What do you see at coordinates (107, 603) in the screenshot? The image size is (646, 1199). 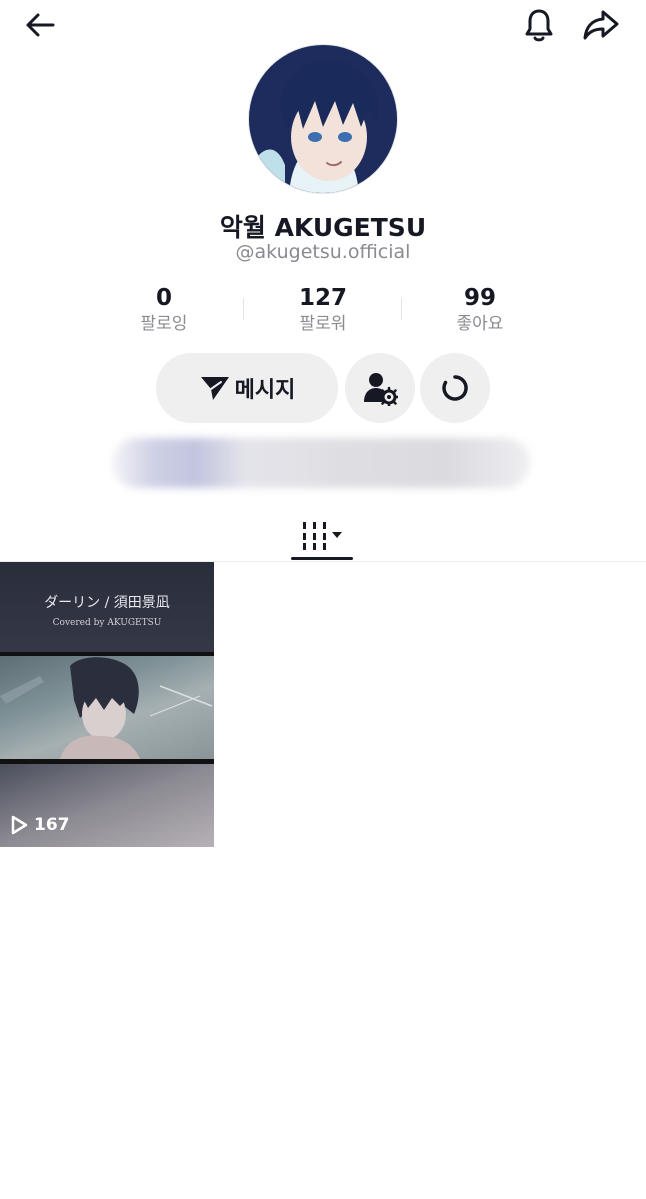 I see `thumbnail-title: ダーリン / 須田景凪` at bounding box center [107, 603].